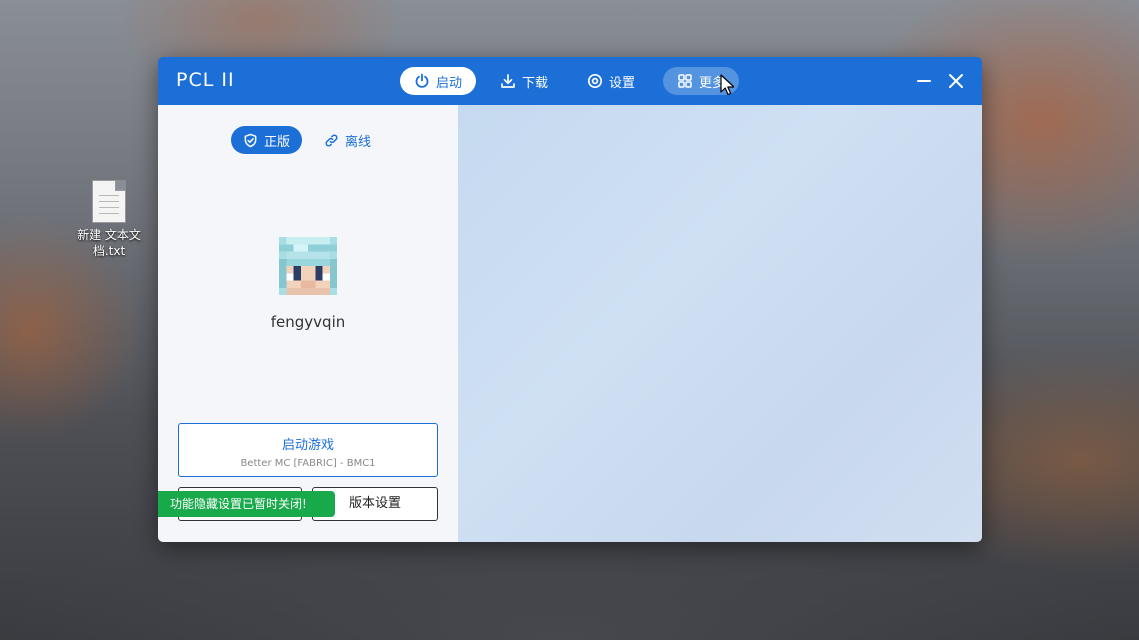 The width and height of the screenshot is (1139, 640). I want to click on username: fengyvqin, so click(308, 322).